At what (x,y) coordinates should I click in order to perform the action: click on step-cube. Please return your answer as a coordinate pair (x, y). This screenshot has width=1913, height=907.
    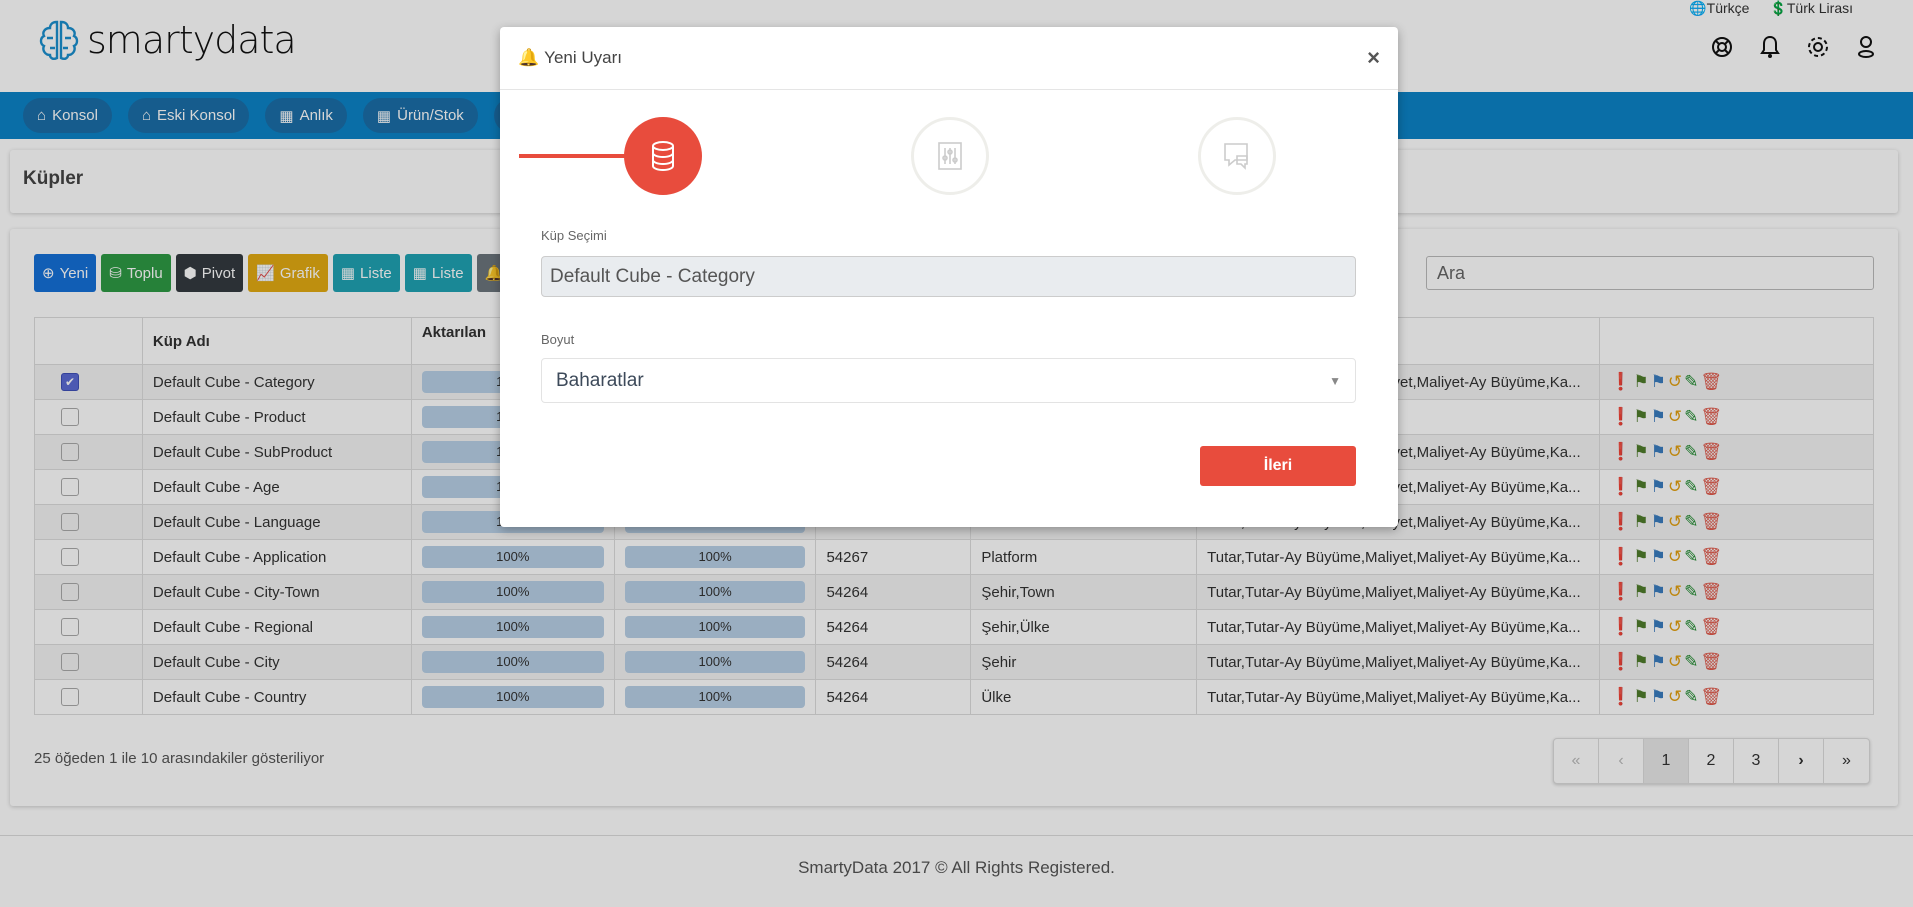
    Looking at the image, I should click on (663, 156).